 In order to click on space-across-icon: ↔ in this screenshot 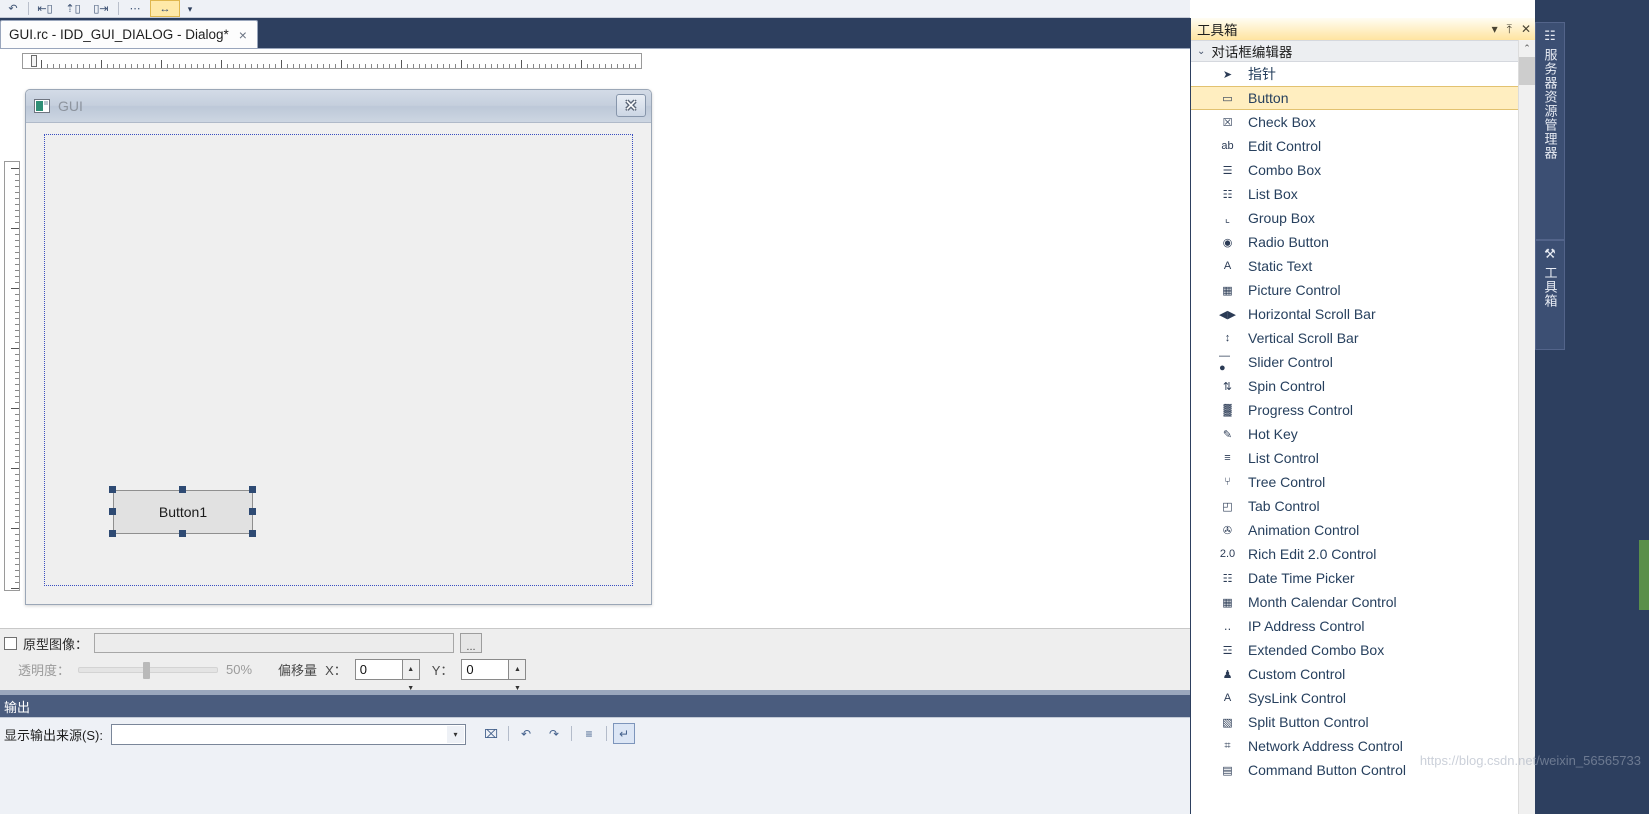, I will do `click(165, 9)`.